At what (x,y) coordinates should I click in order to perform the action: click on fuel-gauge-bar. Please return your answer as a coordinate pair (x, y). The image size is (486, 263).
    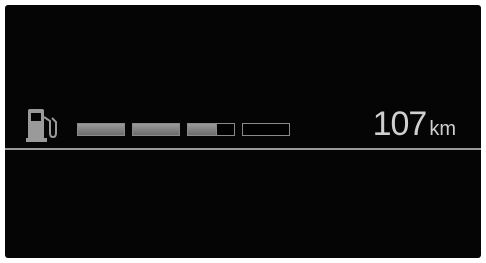
    Looking at the image, I should click on (183, 130).